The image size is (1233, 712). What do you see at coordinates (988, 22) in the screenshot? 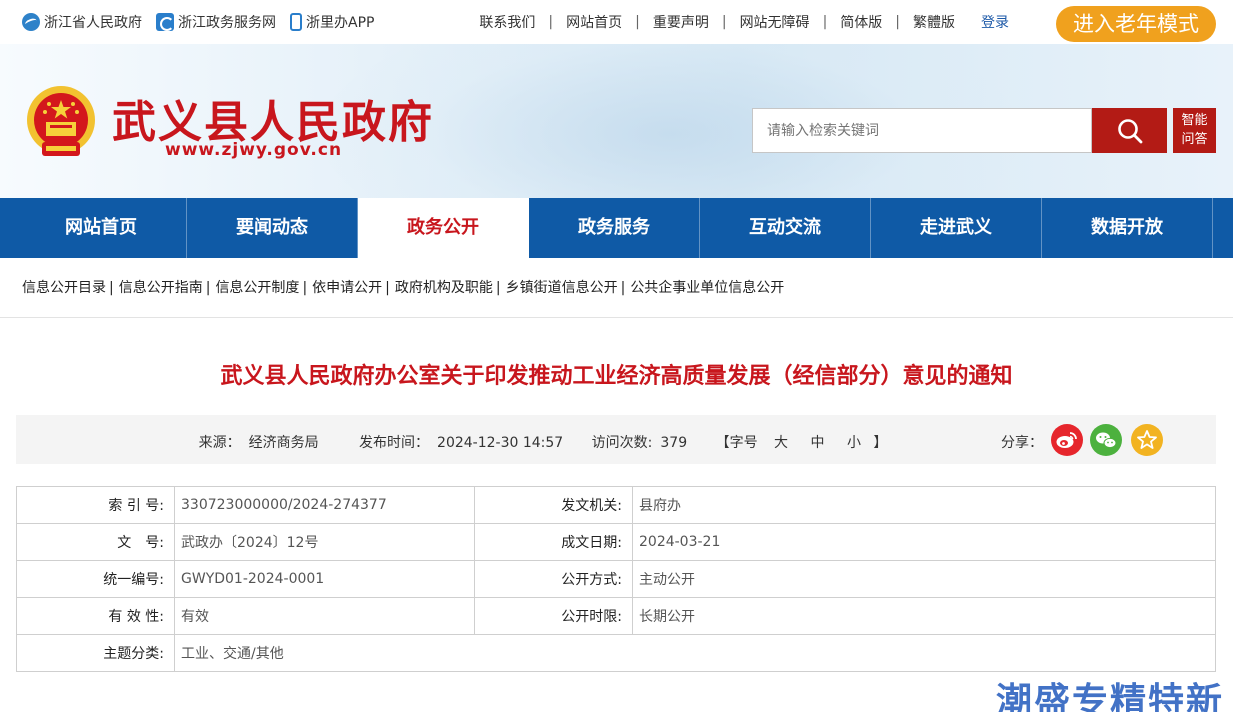
I see `login-link: 登录` at bounding box center [988, 22].